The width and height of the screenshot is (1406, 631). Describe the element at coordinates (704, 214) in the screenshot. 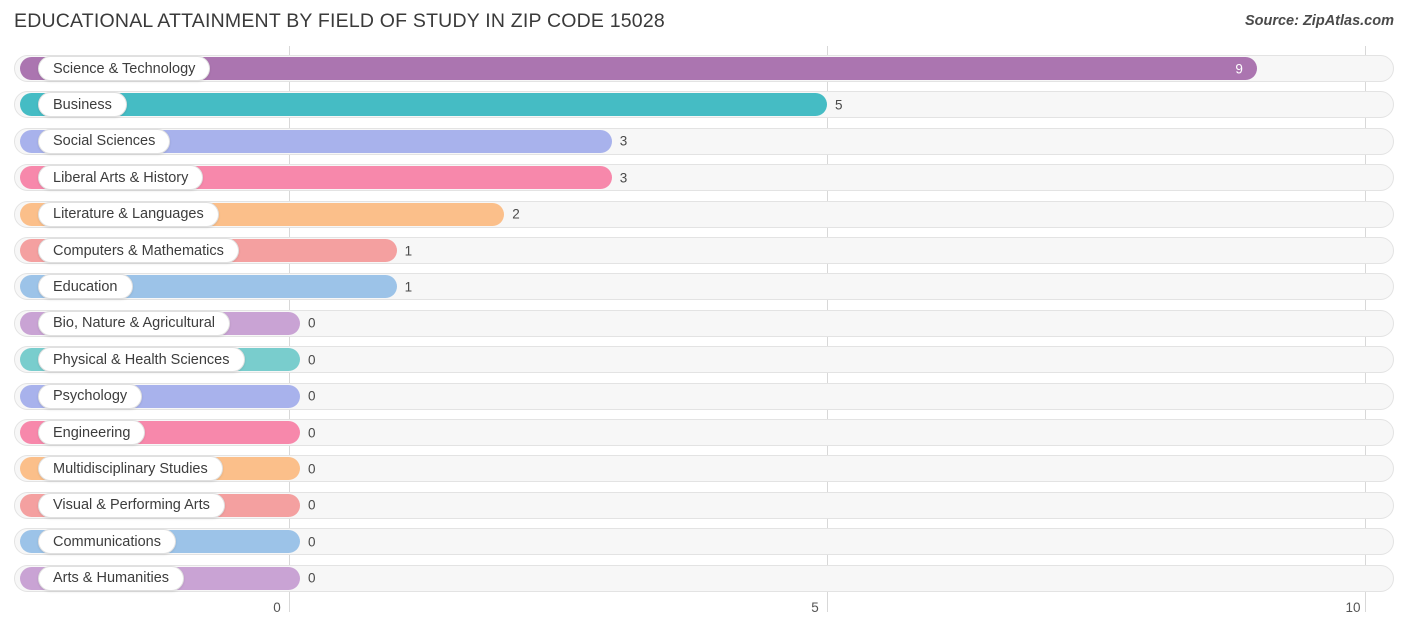

I see `bar-row: 2 Literature & Languages` at that location.